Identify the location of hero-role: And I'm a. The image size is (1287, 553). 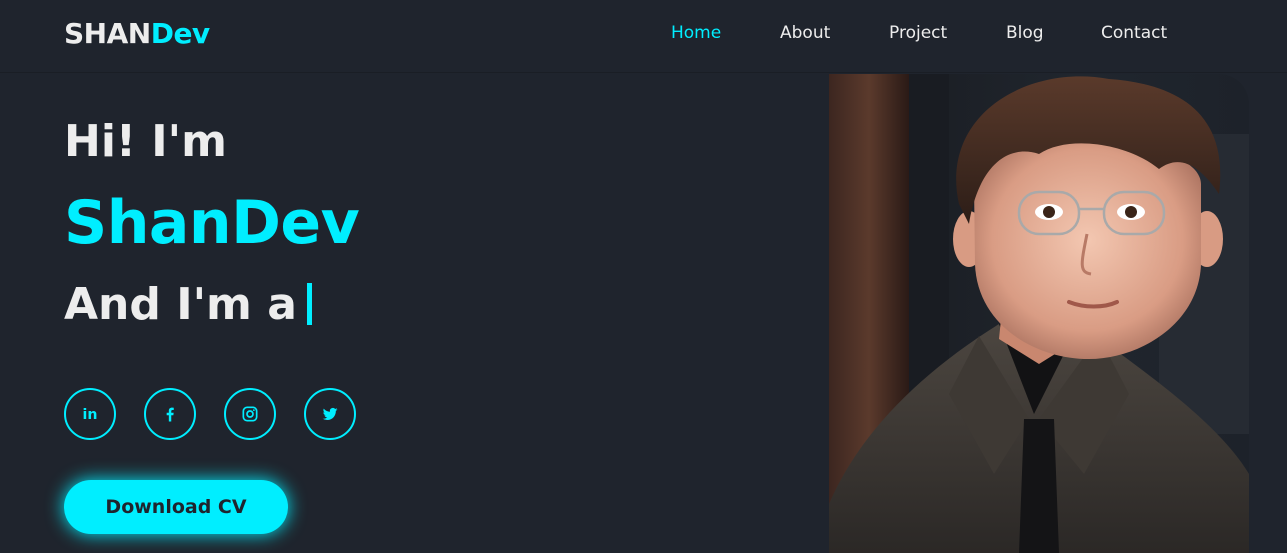
(188, 304).